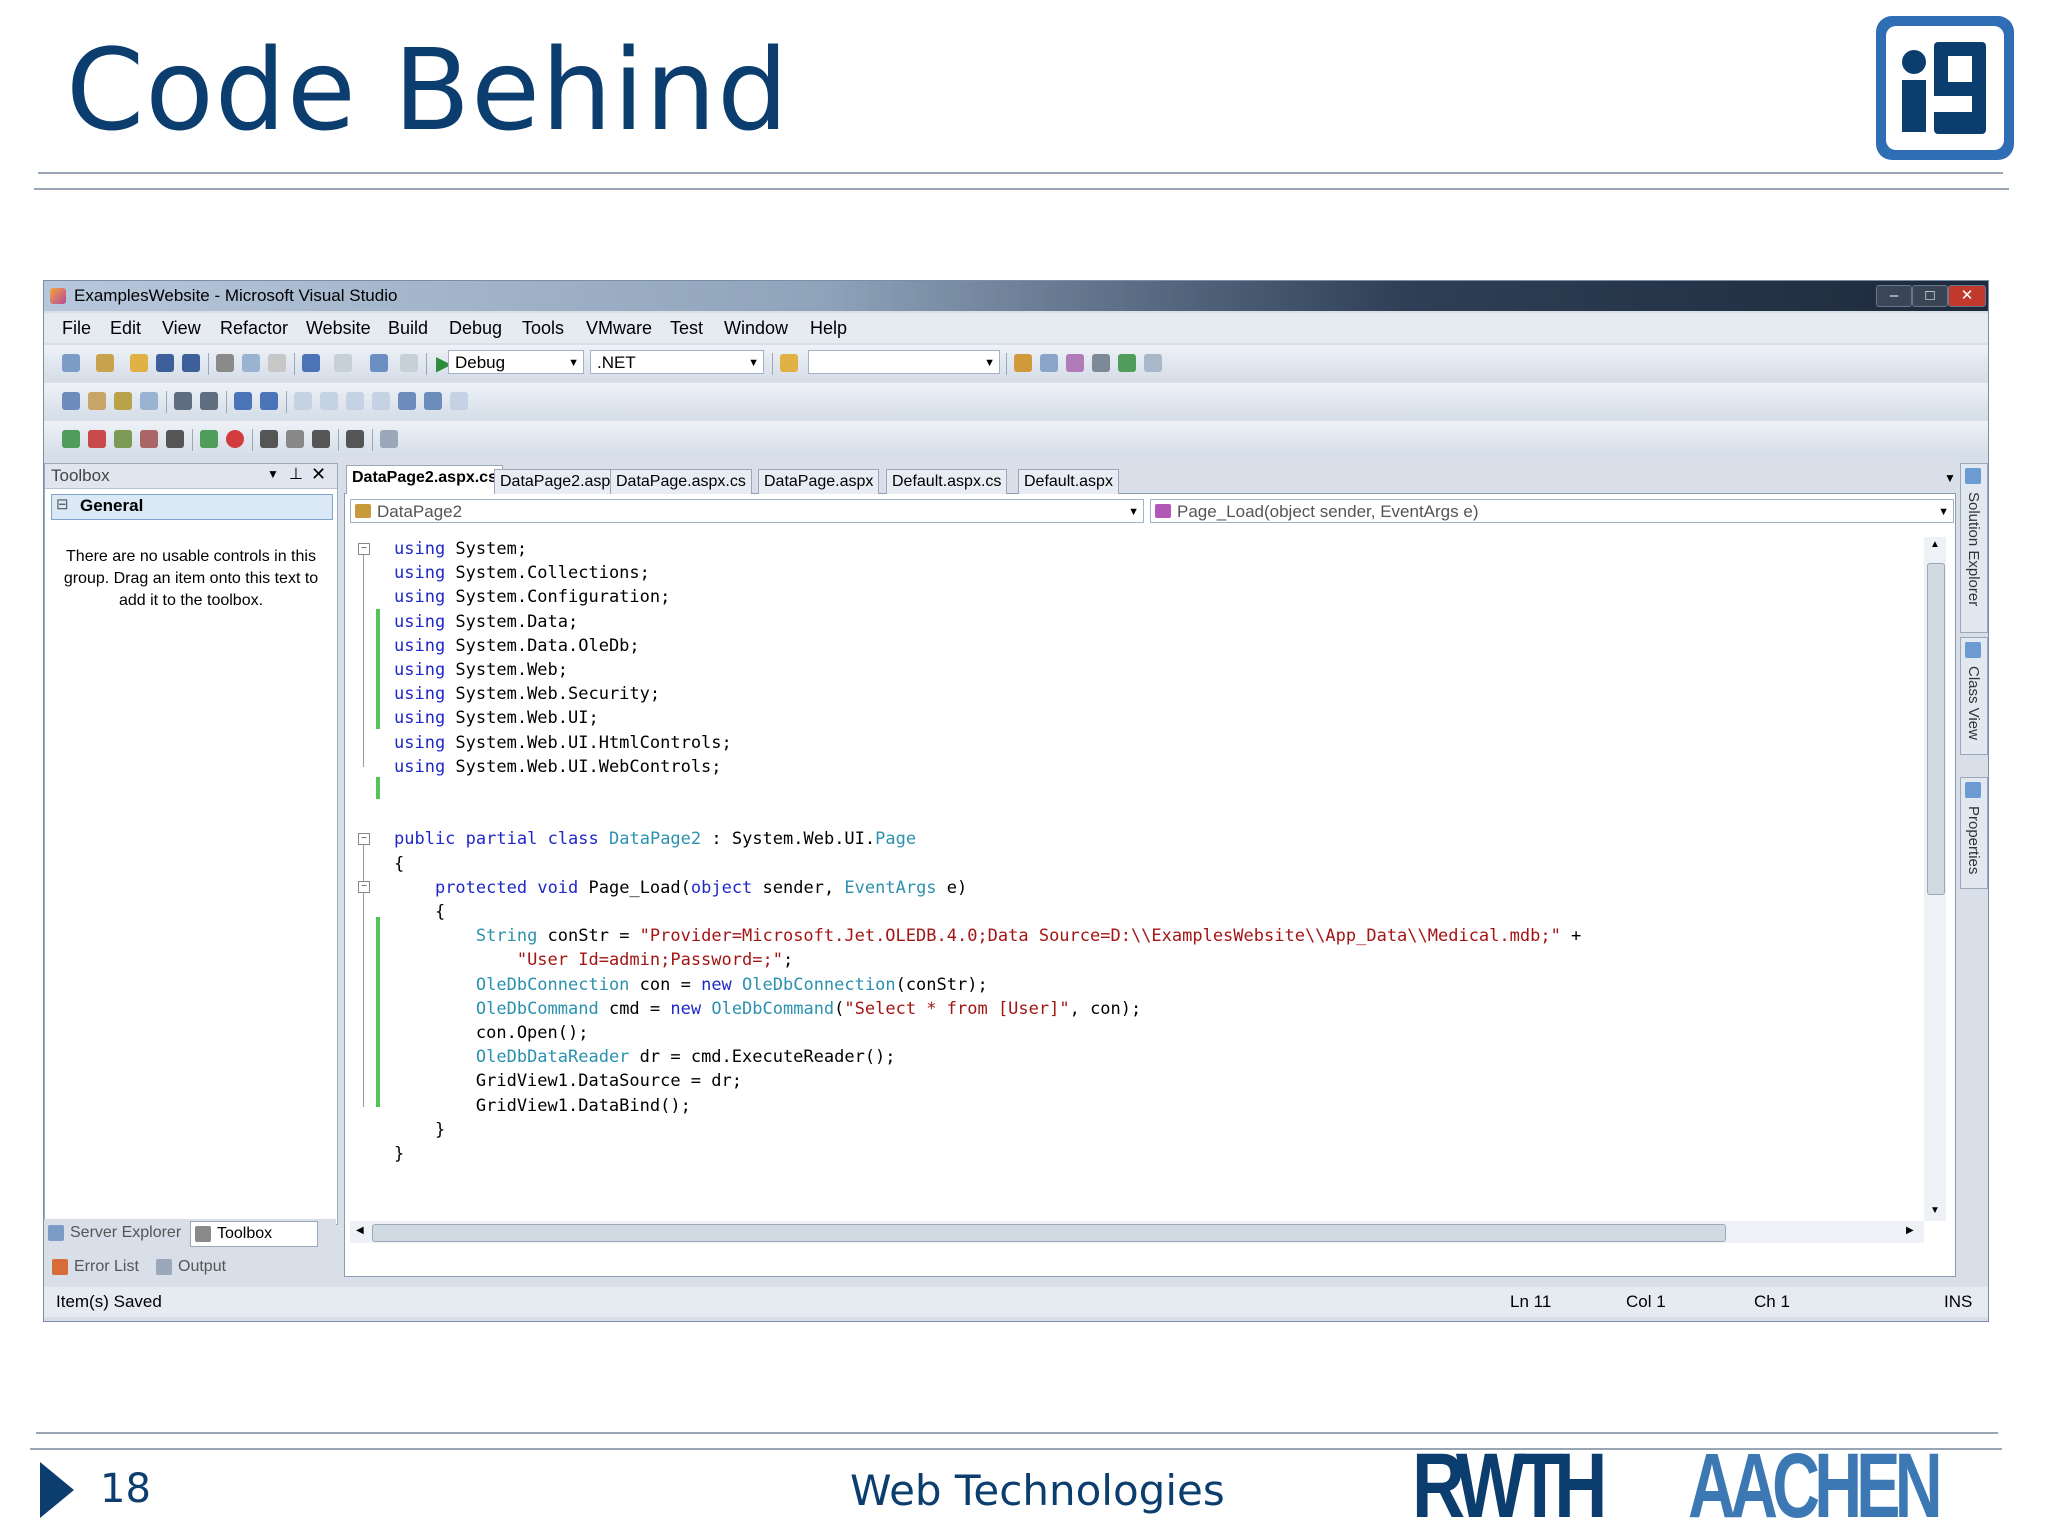 This screenshot has width=2048, height=1537. What do you see at coordinates (459, 401) in the screenshot?
I see `search-icon` at bounding box center [459, 401].